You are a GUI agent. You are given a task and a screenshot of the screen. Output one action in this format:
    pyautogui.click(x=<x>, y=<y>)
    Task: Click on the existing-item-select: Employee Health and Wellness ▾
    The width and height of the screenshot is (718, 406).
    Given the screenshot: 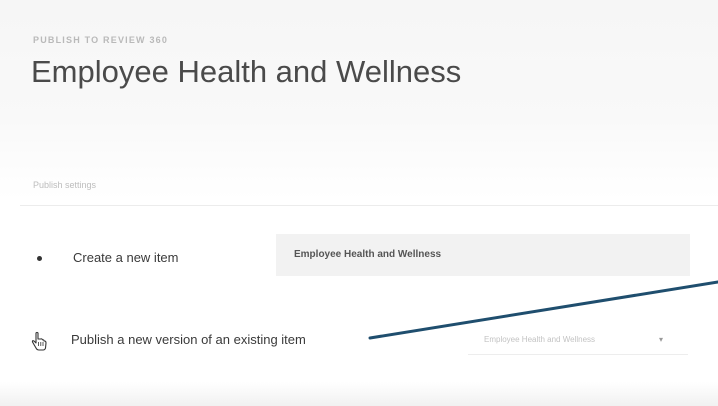 What is the action you would take?
    pyautogui.click(x=578, y=341)
    